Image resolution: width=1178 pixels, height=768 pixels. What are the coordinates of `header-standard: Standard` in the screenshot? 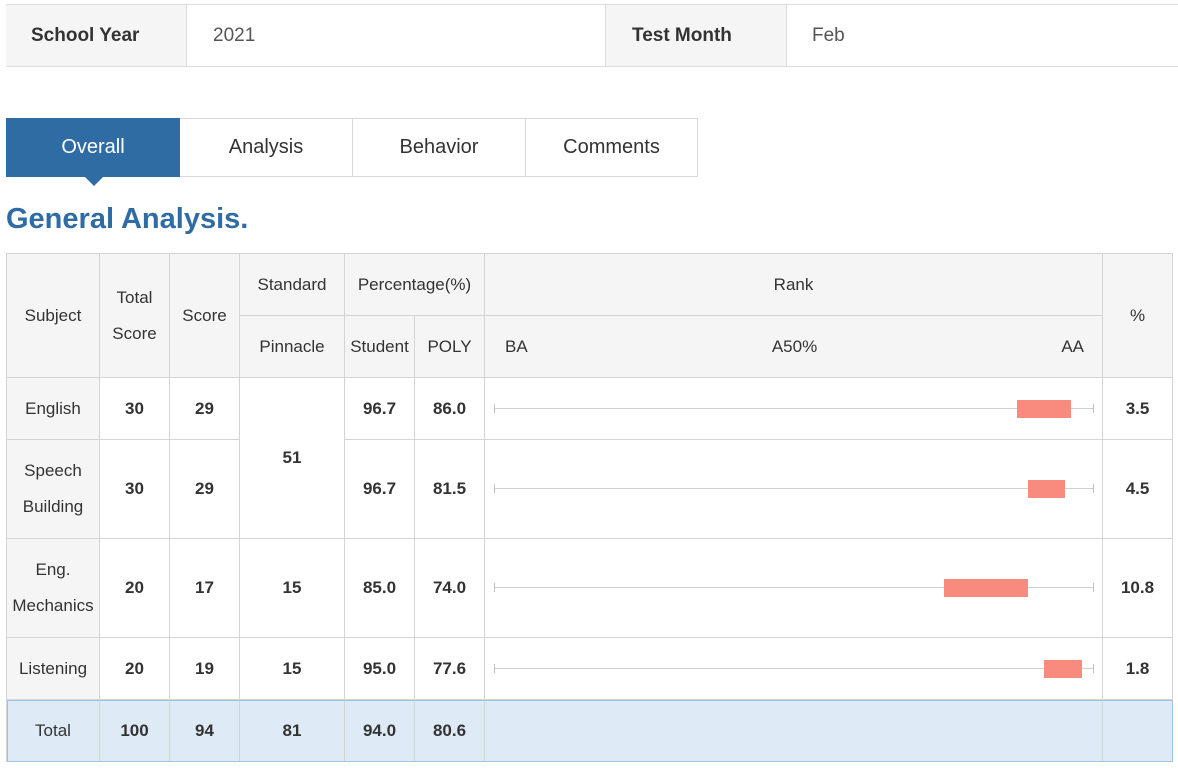 It's located at (292, 284).